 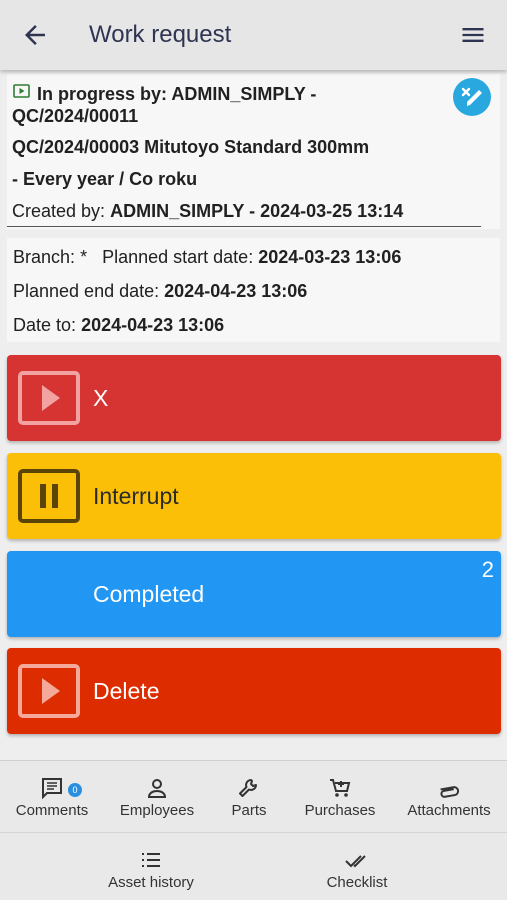 What do you see at coordinates (357, 870) in the screenshot?
I see `nav-checklist: Checklist` at bounding box center [357, 870].